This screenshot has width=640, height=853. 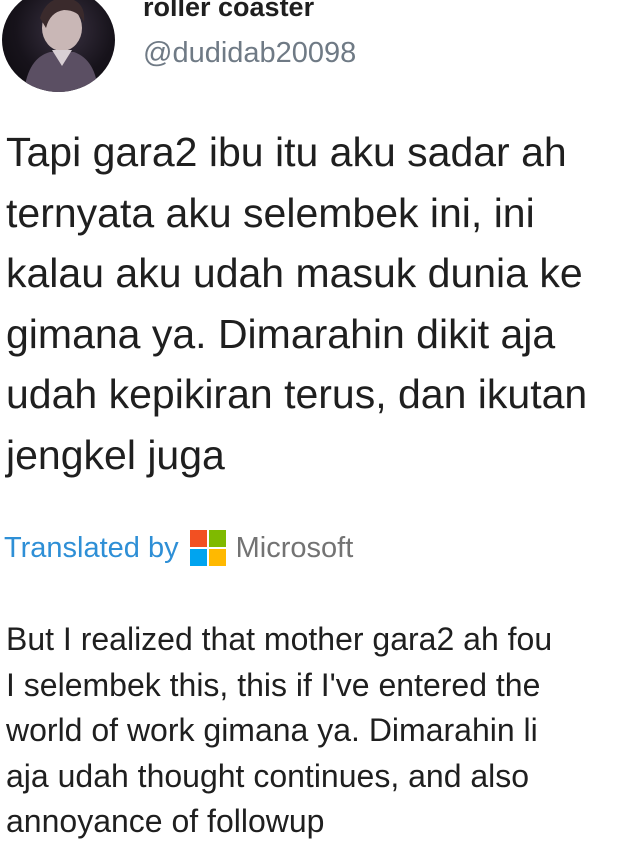 I want to click on translated-by-attribution: Translated by Microsoft, so click(x=178, y=548).